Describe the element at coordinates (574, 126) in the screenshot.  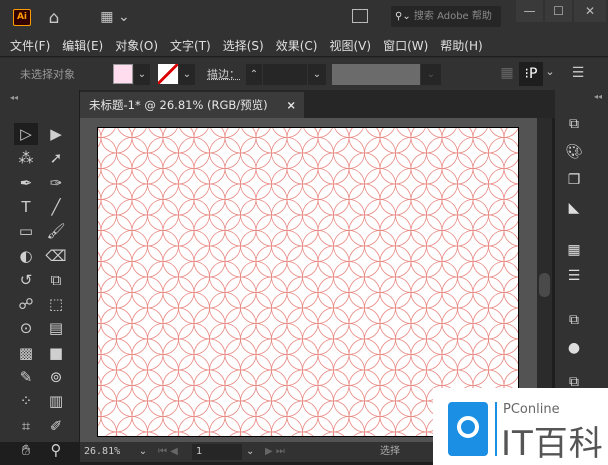
I see `pathfinder-icon: ⧉` at that location.